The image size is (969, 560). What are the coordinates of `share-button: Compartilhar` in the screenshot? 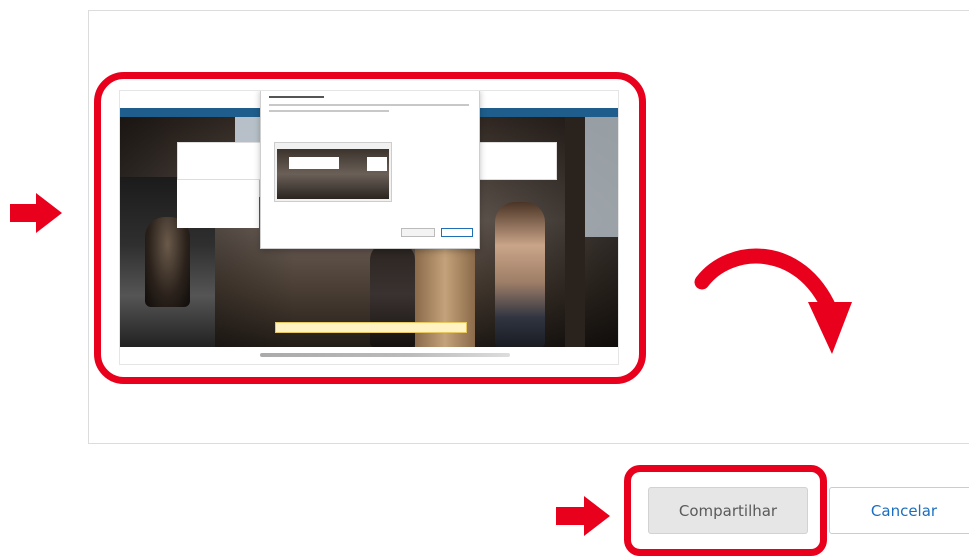 It's located at (728, 510).